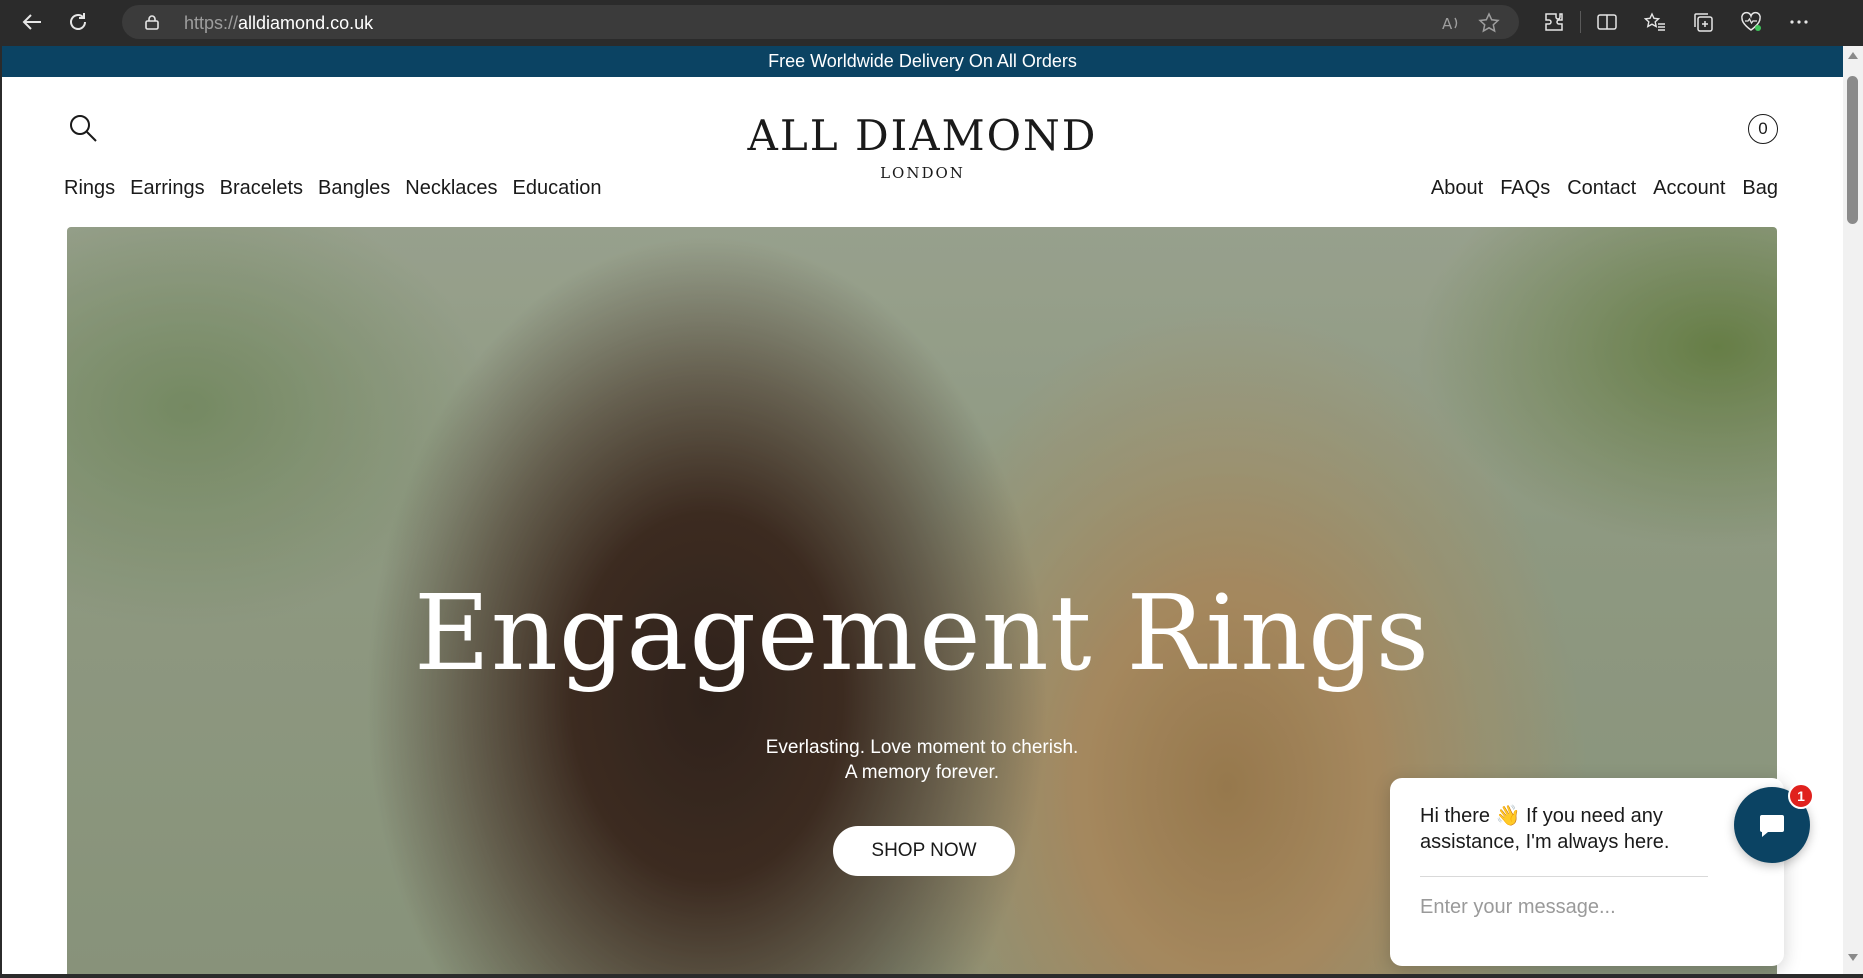 The image size is (1863, 978). Describe the element at coordinates (354, 188) in the screenshot. I see `nav-bangles: Bangles` at that location.